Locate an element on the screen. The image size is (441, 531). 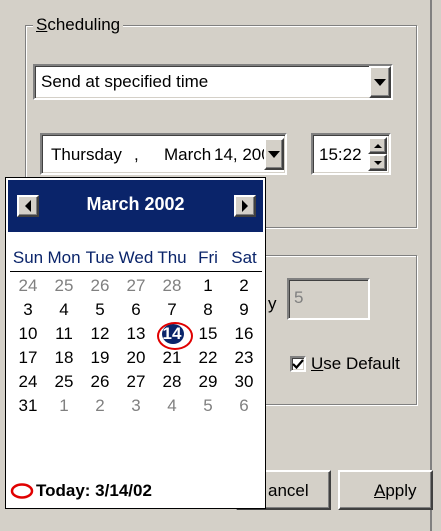
calendar-day-number: 4 is located at coordinates (172, 405).